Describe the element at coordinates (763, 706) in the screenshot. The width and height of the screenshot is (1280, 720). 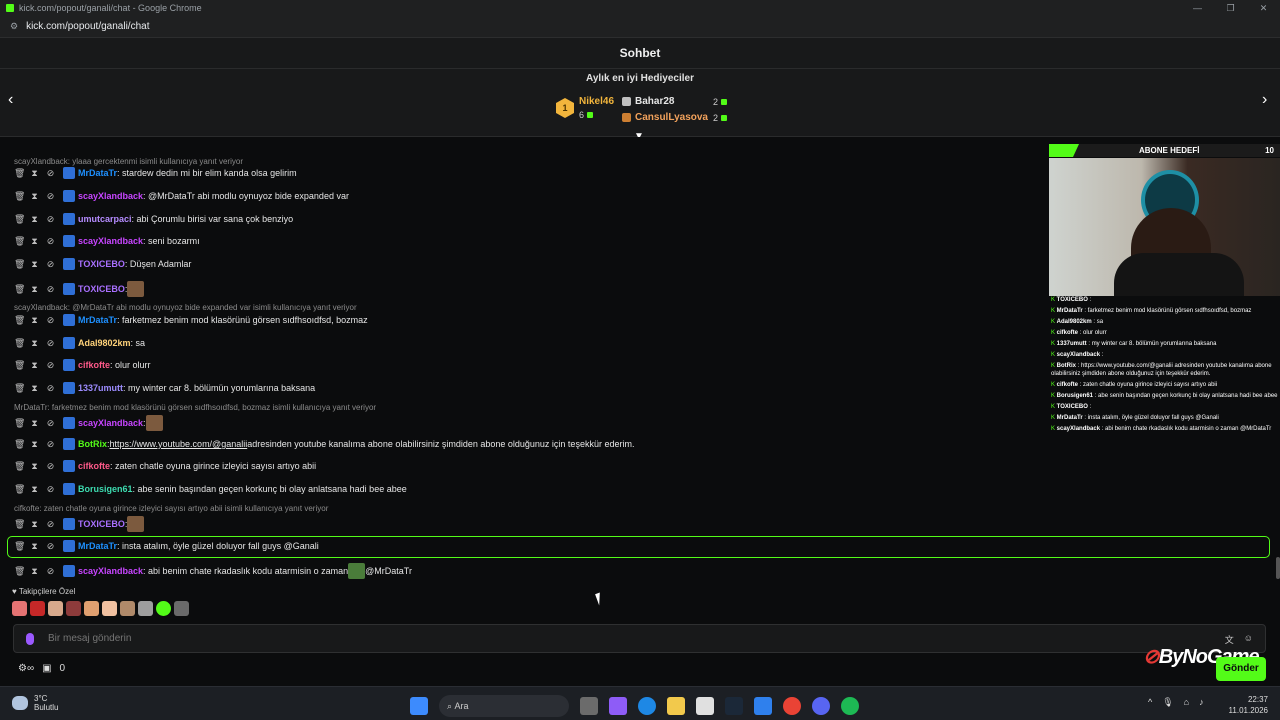
I see `app-icon` at that location.